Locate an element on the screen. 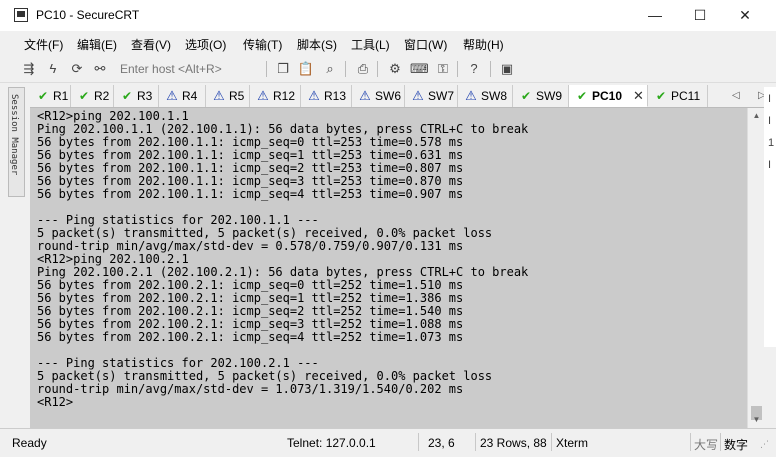 Image resolution: width=776 pixels, height=457 pixels. help-icon: ? is located at coordinates (474, 69).